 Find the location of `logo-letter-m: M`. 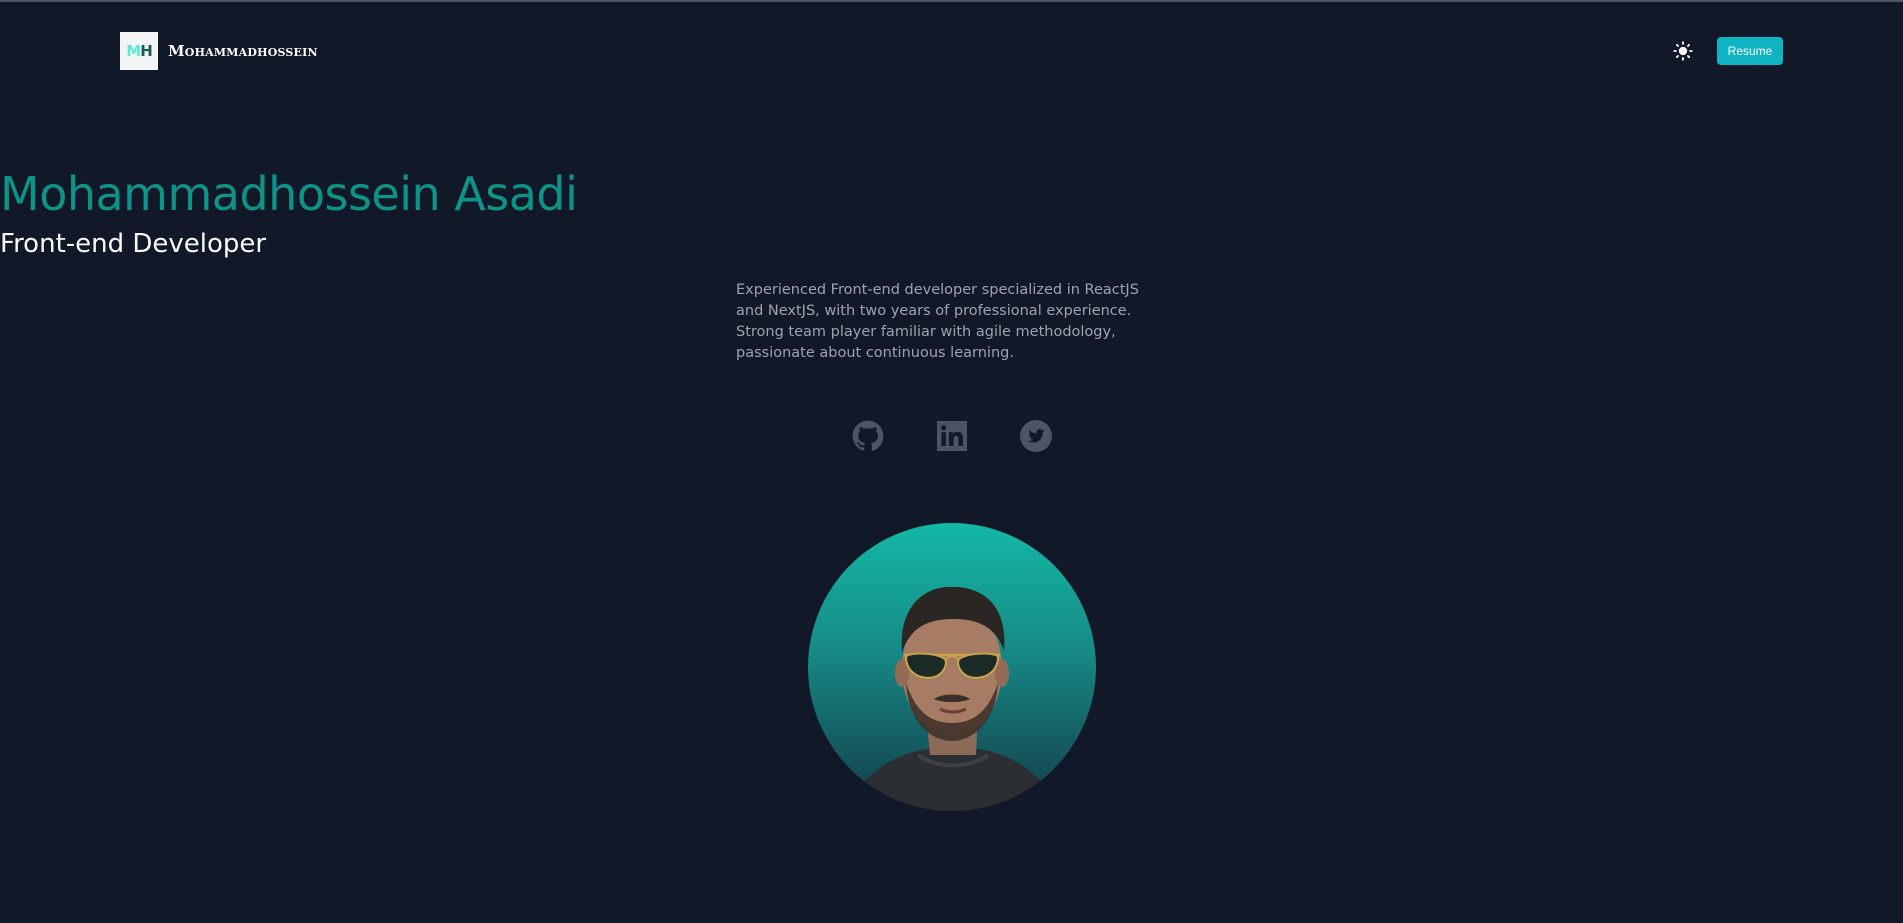

logo-letter-m: M is located at coordinates (133, 51).